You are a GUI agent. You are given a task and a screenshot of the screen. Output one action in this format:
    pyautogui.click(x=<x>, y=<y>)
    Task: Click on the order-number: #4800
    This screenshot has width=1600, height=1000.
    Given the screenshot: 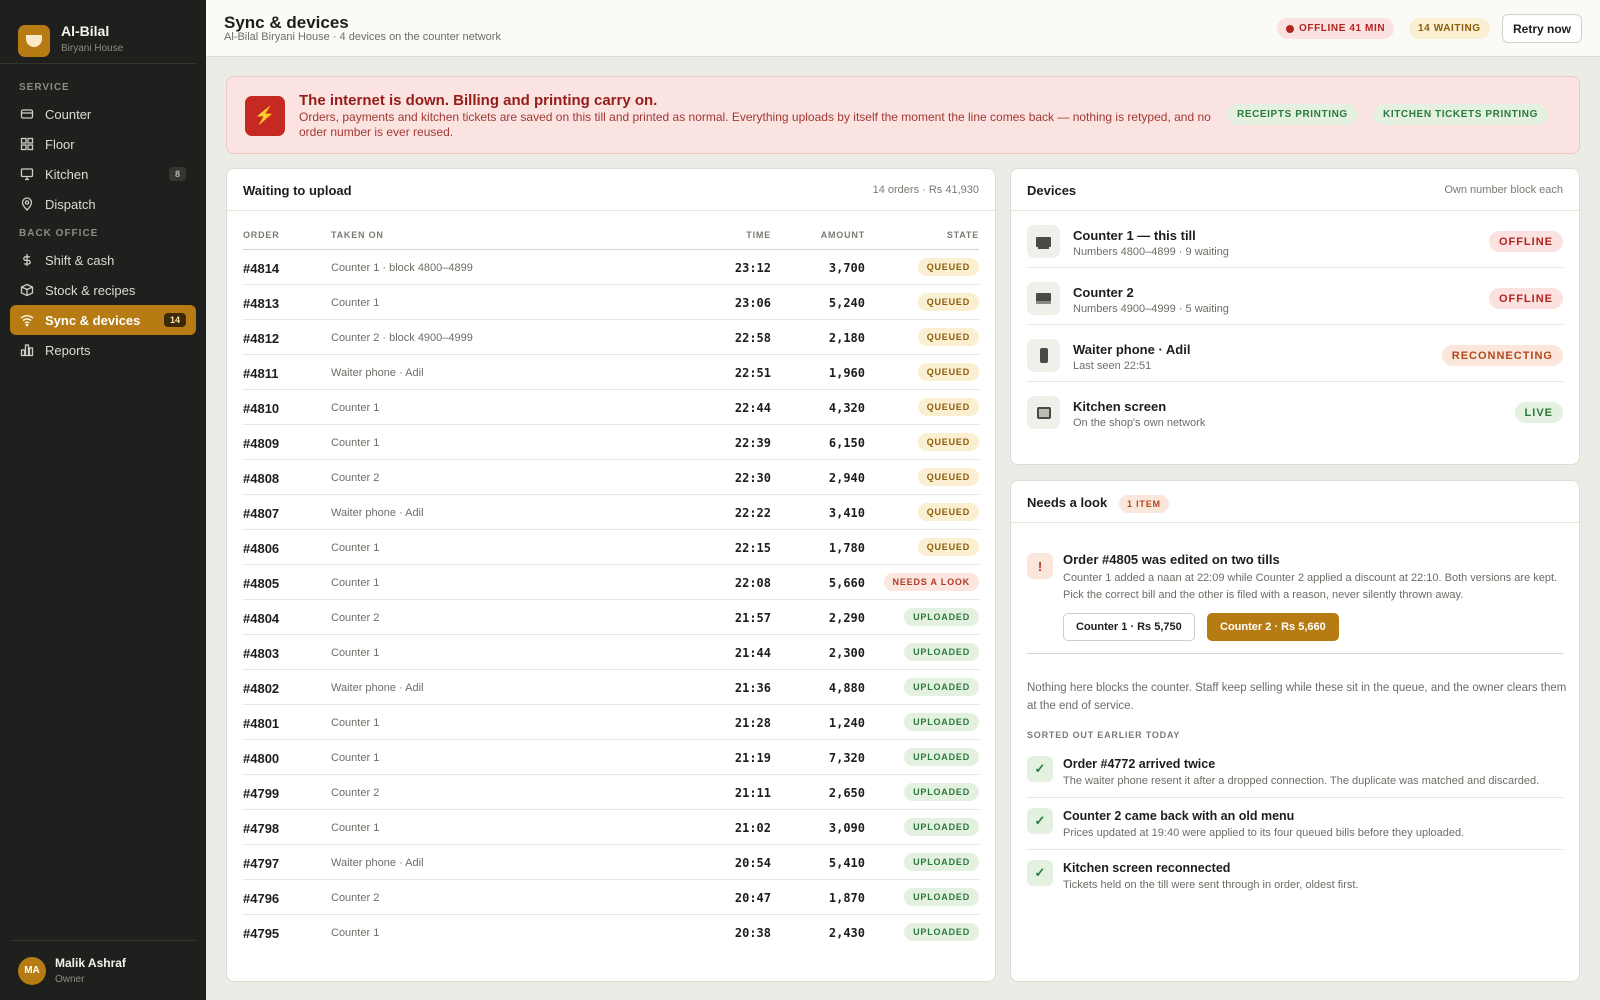 What is the action you would take?
    pyautogui.click(x=261, y=758)
    